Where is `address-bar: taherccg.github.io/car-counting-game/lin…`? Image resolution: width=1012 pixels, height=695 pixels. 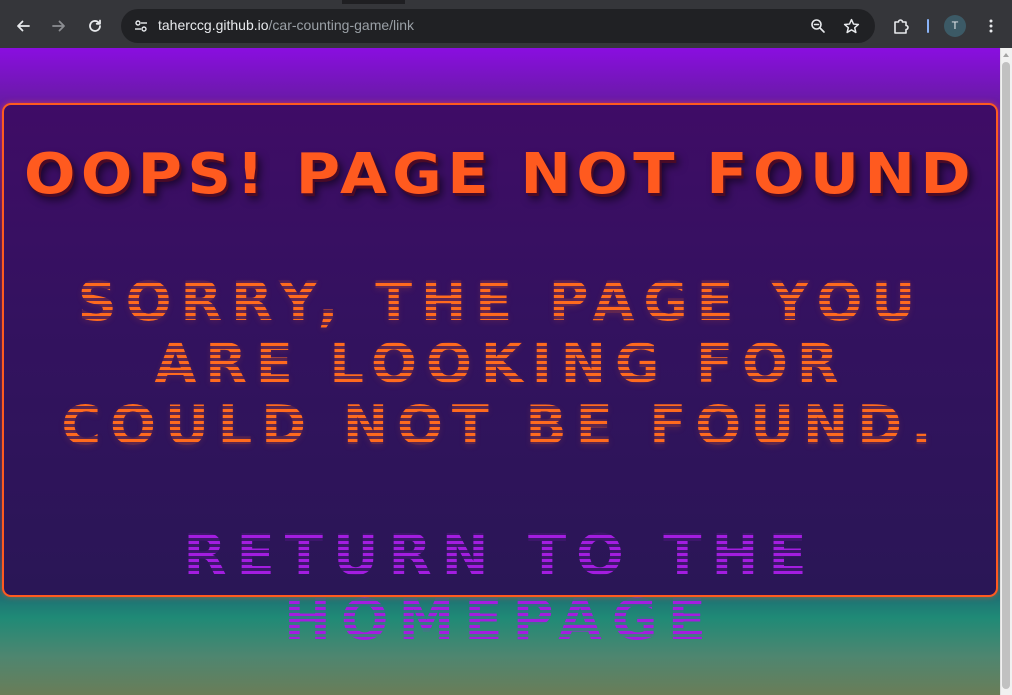
address-bar: taherccg.github.io/car-counting-game/lin… is located at coordinates (498, 26).